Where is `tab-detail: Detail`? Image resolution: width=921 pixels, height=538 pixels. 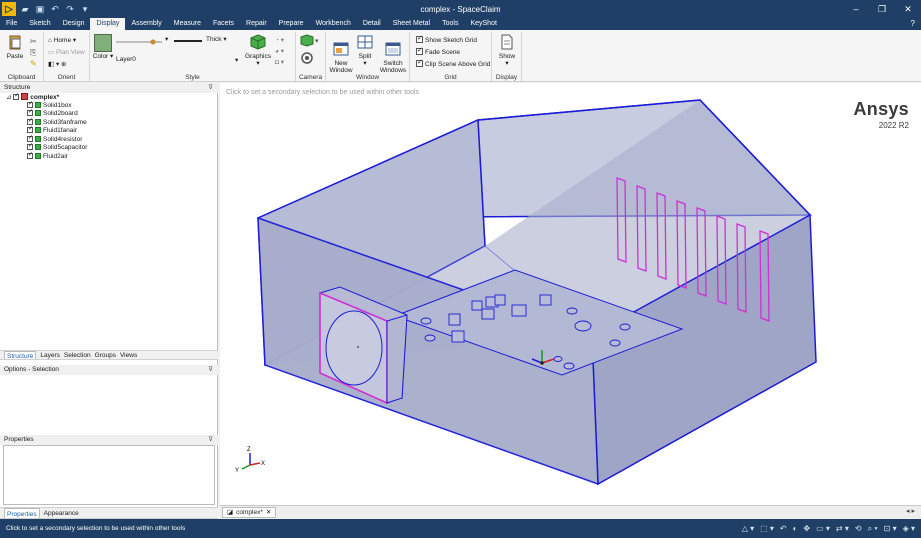 tab-detail: Detail is located at coordinates (372, 24).